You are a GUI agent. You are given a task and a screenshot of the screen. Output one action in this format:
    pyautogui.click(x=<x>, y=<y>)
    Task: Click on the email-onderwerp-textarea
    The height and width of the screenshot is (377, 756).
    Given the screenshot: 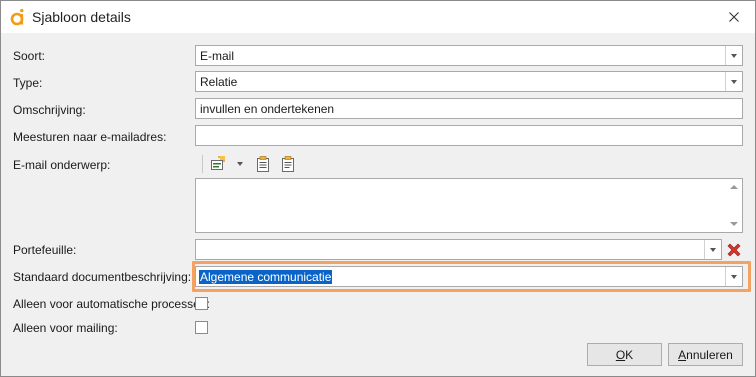 What is the action you would take?
    pyautogui.click(x=469, y=205)
    